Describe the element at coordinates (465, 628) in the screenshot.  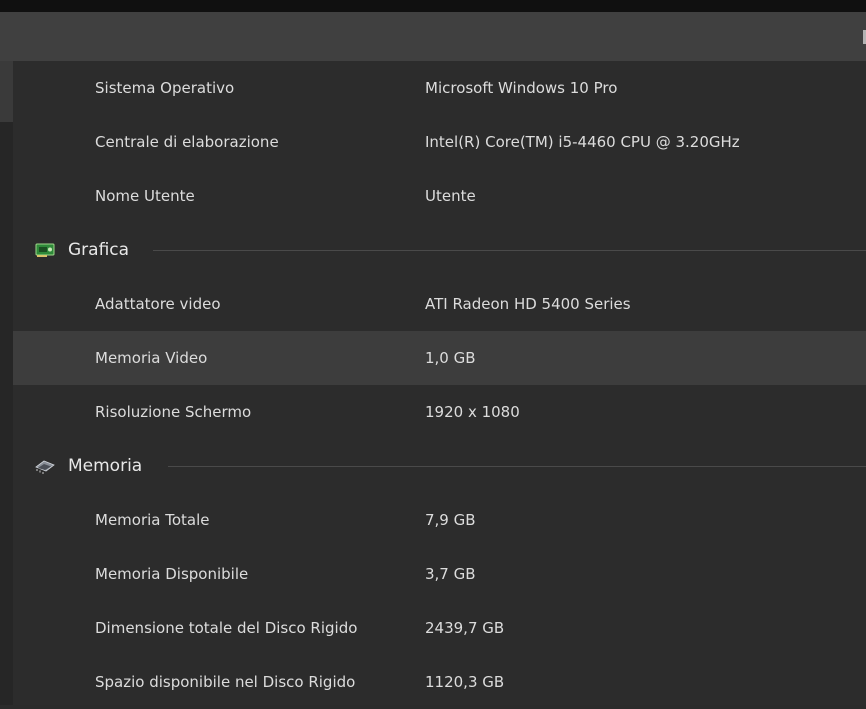
I see `row-value: 2439,7 GB` at that location.